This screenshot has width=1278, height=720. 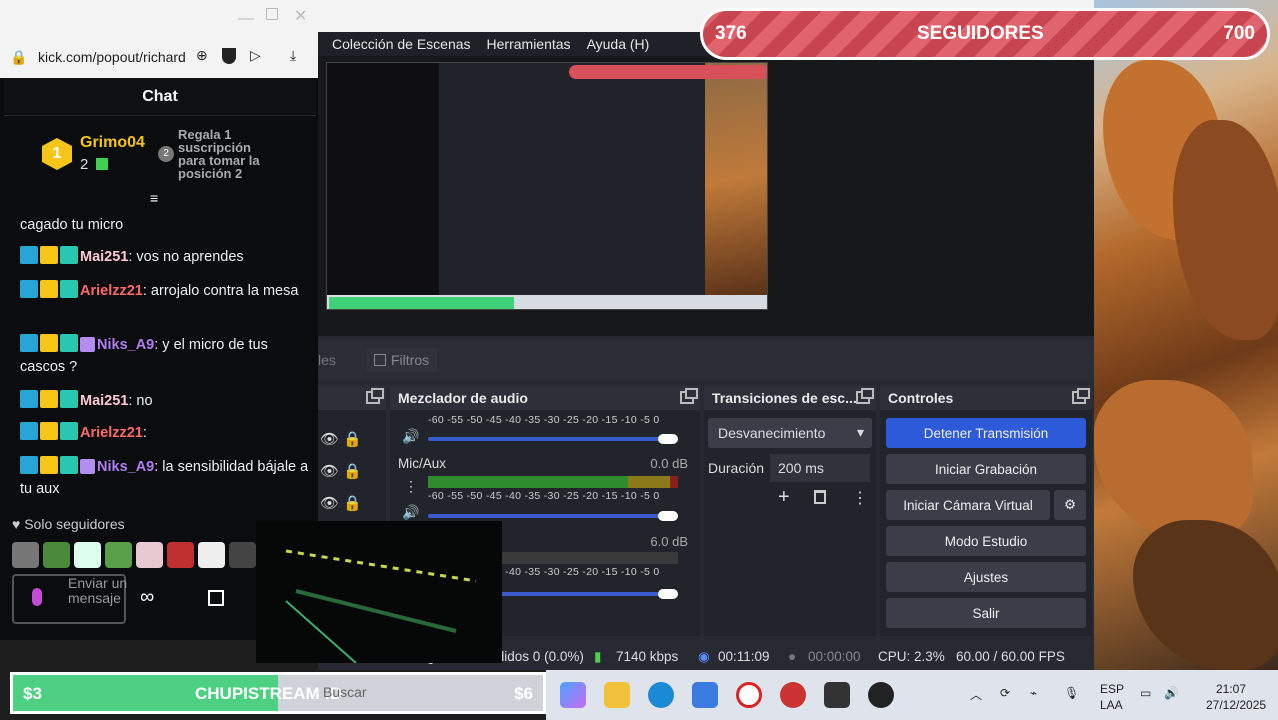 What do you see at coordinates (1005, 693) in the screenshot?
I see `sync-icon: ⟳` at bounding box center [1005, 693].